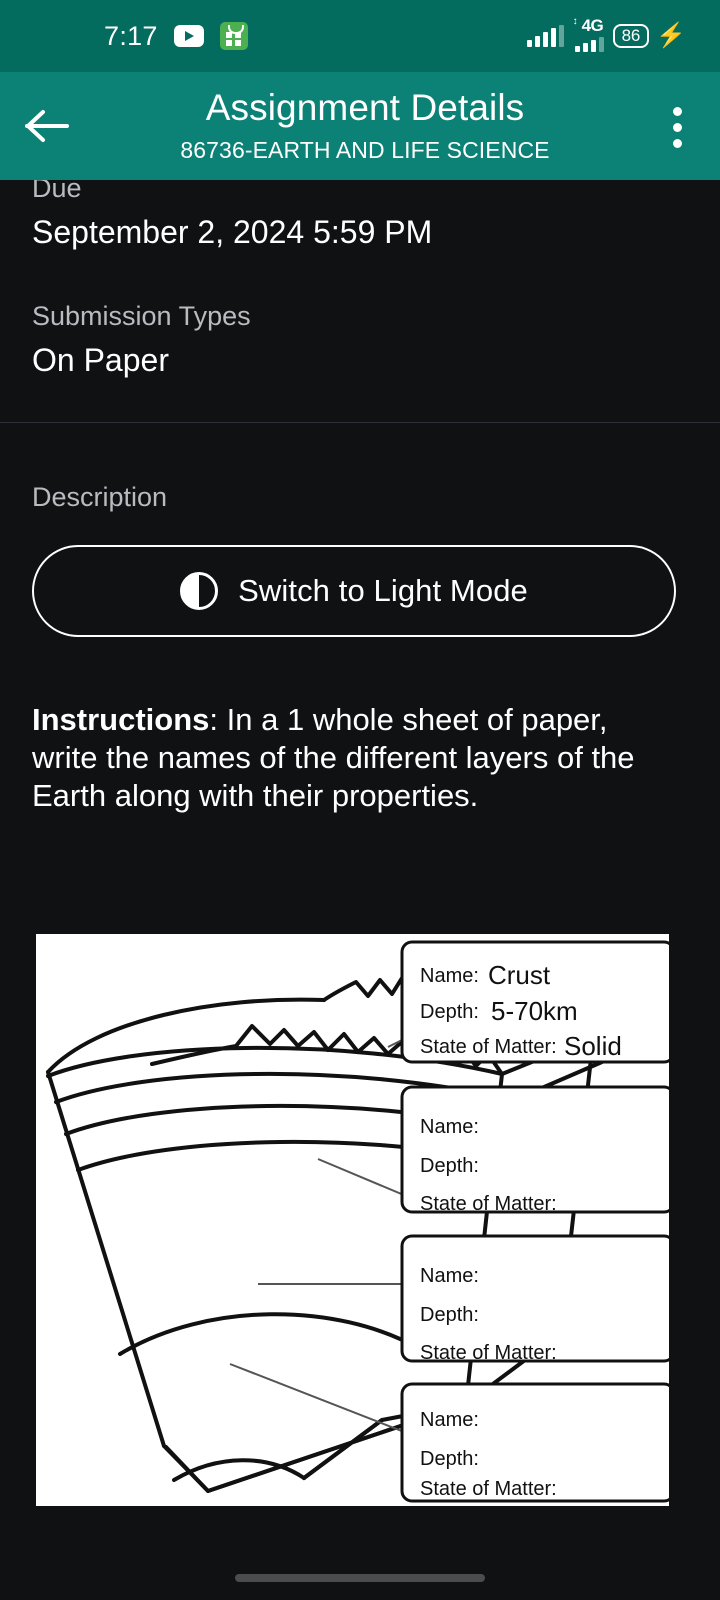 This screenshot has width=720, height=1600. What do you see at coordinates (545, 36) in the screenshot?
I see `signal-bars-icon` at bounding box center [545, 36].